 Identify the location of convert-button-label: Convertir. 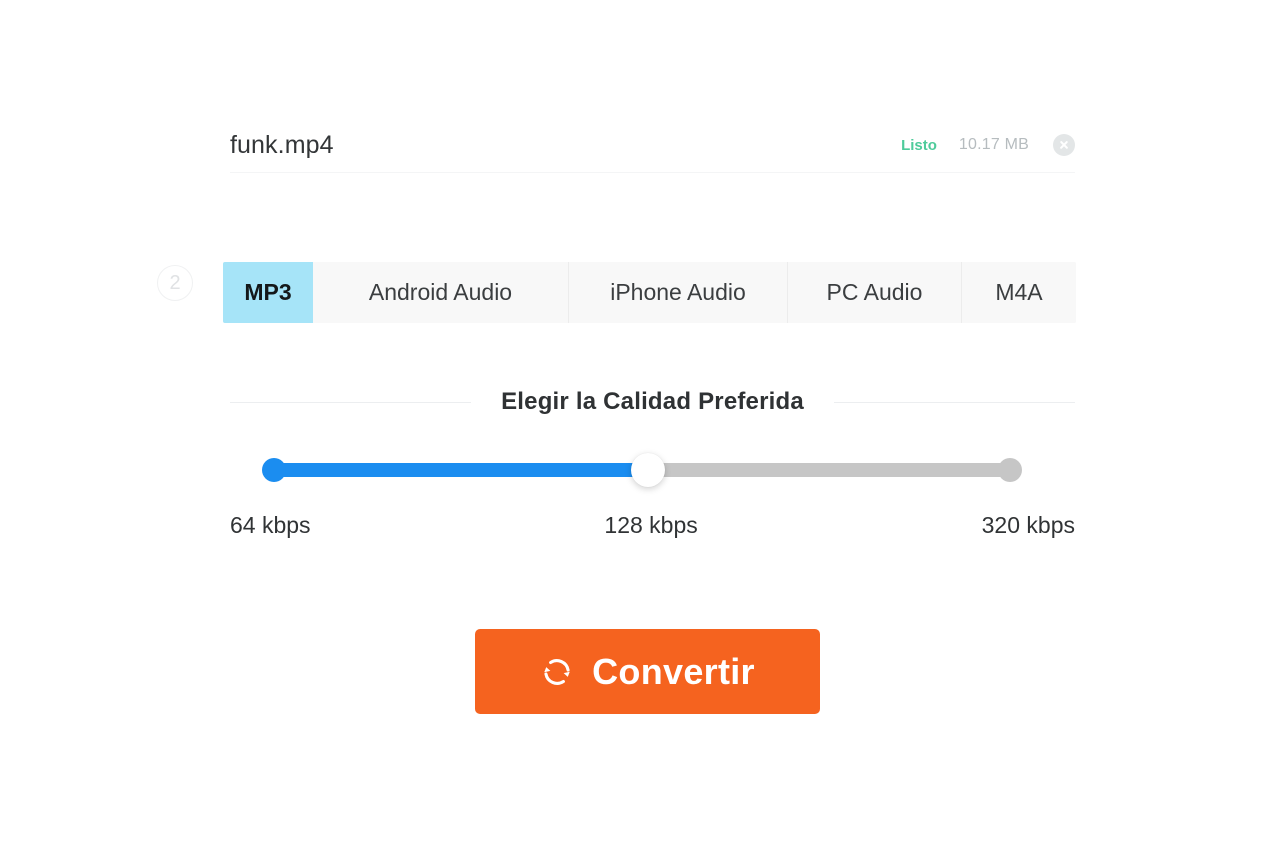
(673, 671).